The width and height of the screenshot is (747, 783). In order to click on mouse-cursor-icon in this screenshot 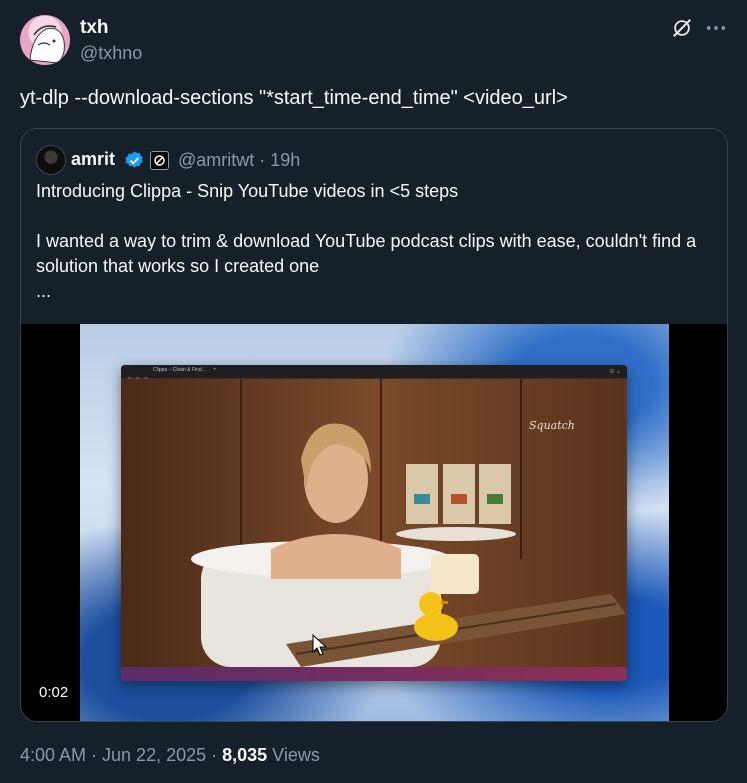, I will do `click(320, 645)`.